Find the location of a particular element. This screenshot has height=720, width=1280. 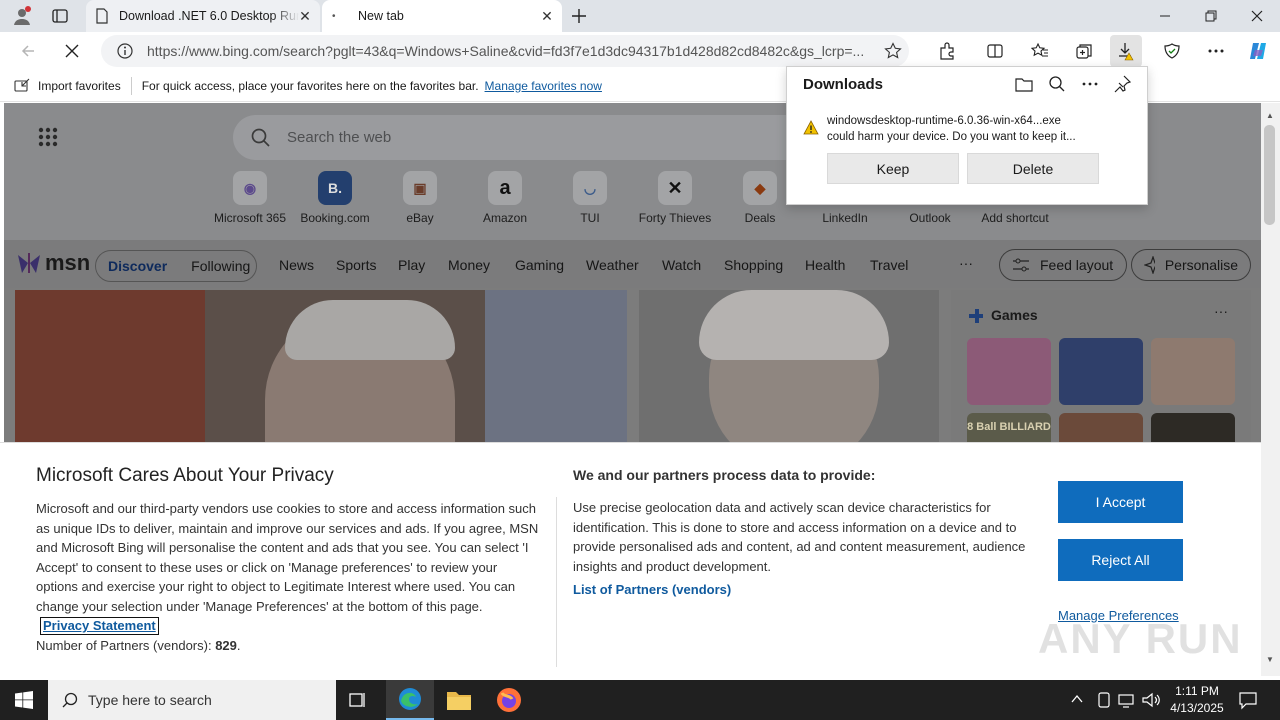

nav-health: Health is located at coordinates (825, 265).